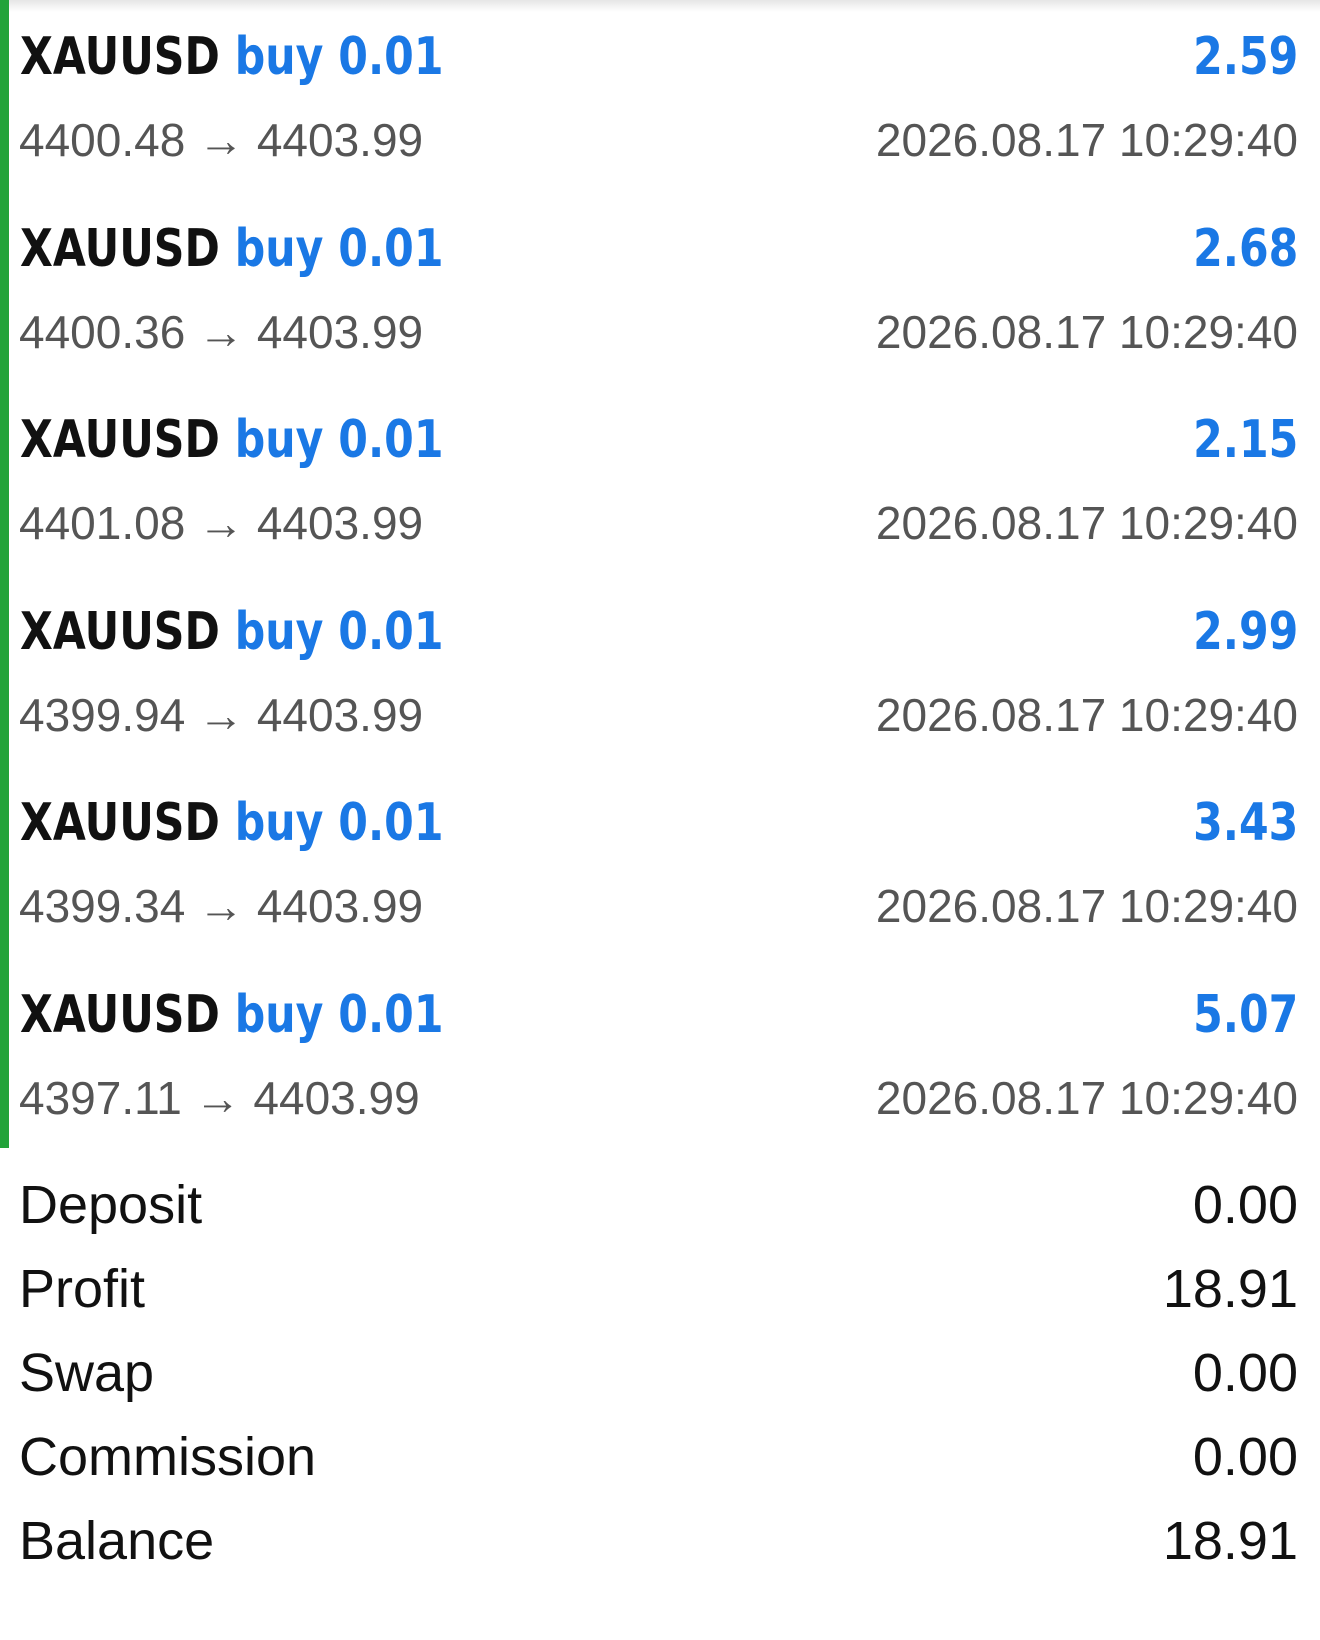 This screenshot has height=1640, width=1320. I want to click on summary-label: Deposit, so click(111, 1205).